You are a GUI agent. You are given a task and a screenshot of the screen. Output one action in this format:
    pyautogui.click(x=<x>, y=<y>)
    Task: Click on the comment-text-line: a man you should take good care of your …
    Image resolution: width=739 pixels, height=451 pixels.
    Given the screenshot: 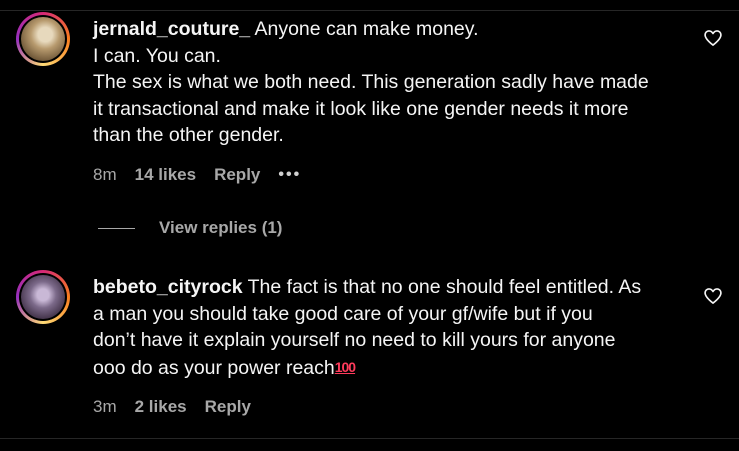 What is the action you would take?
    pyautogui.click(x=343, y=313)
    